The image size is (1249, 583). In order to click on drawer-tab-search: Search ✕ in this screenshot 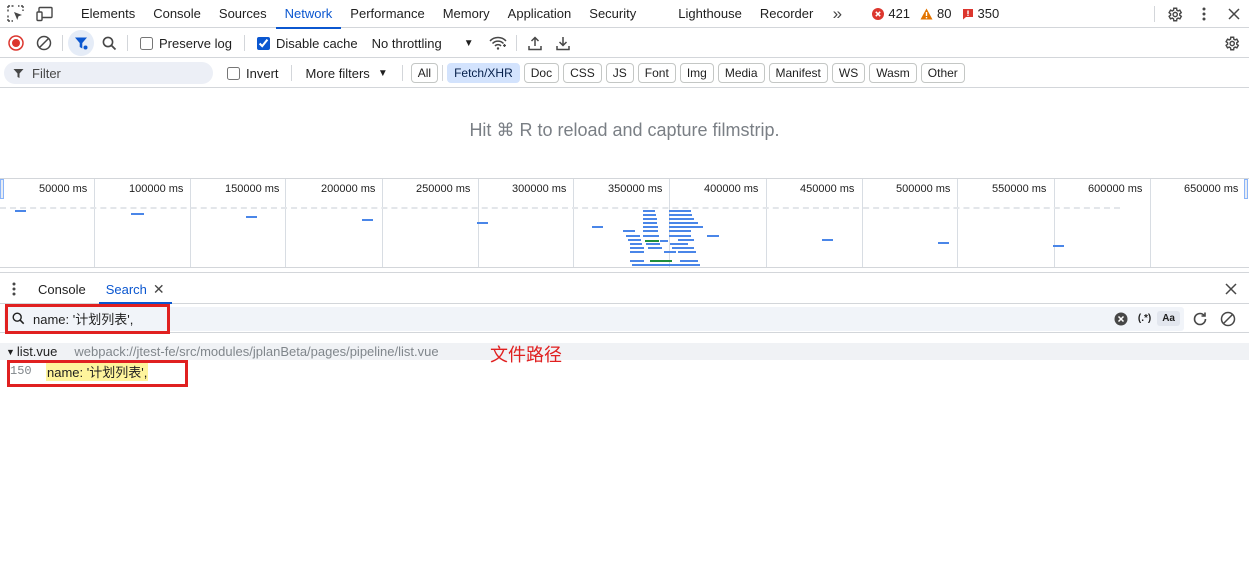, I will do `click(135, 289)`.